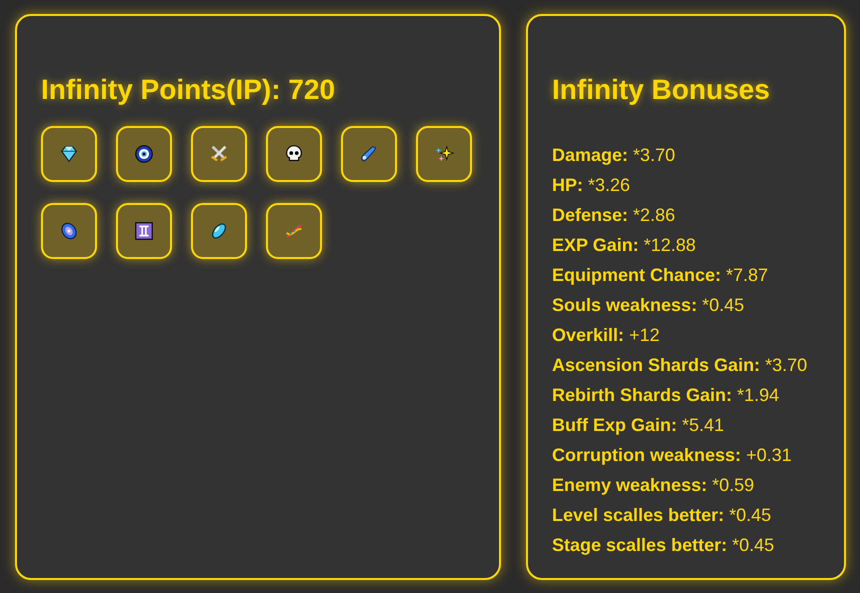 This screenshot has width=860, height=593. What do you see at coordinates (624, 245) in the screenshot?
I see `bonus-line: EXP Gain: *12.88` at bounding box center [624, 245].